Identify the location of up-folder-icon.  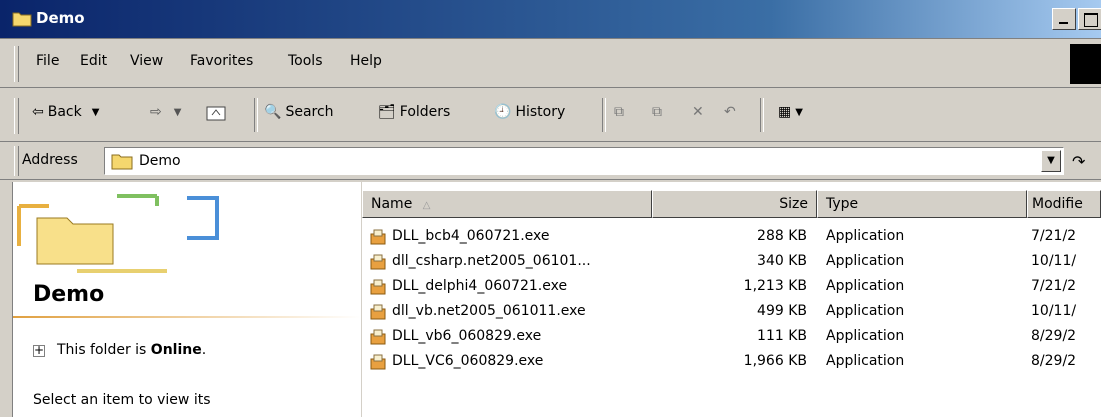
(216, 113).